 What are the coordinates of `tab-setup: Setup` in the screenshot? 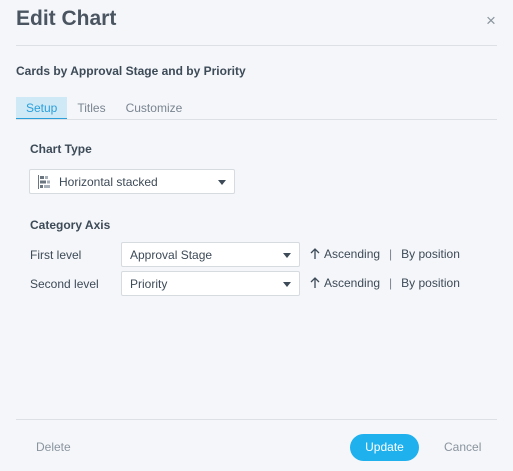 It's located at (42, 108).